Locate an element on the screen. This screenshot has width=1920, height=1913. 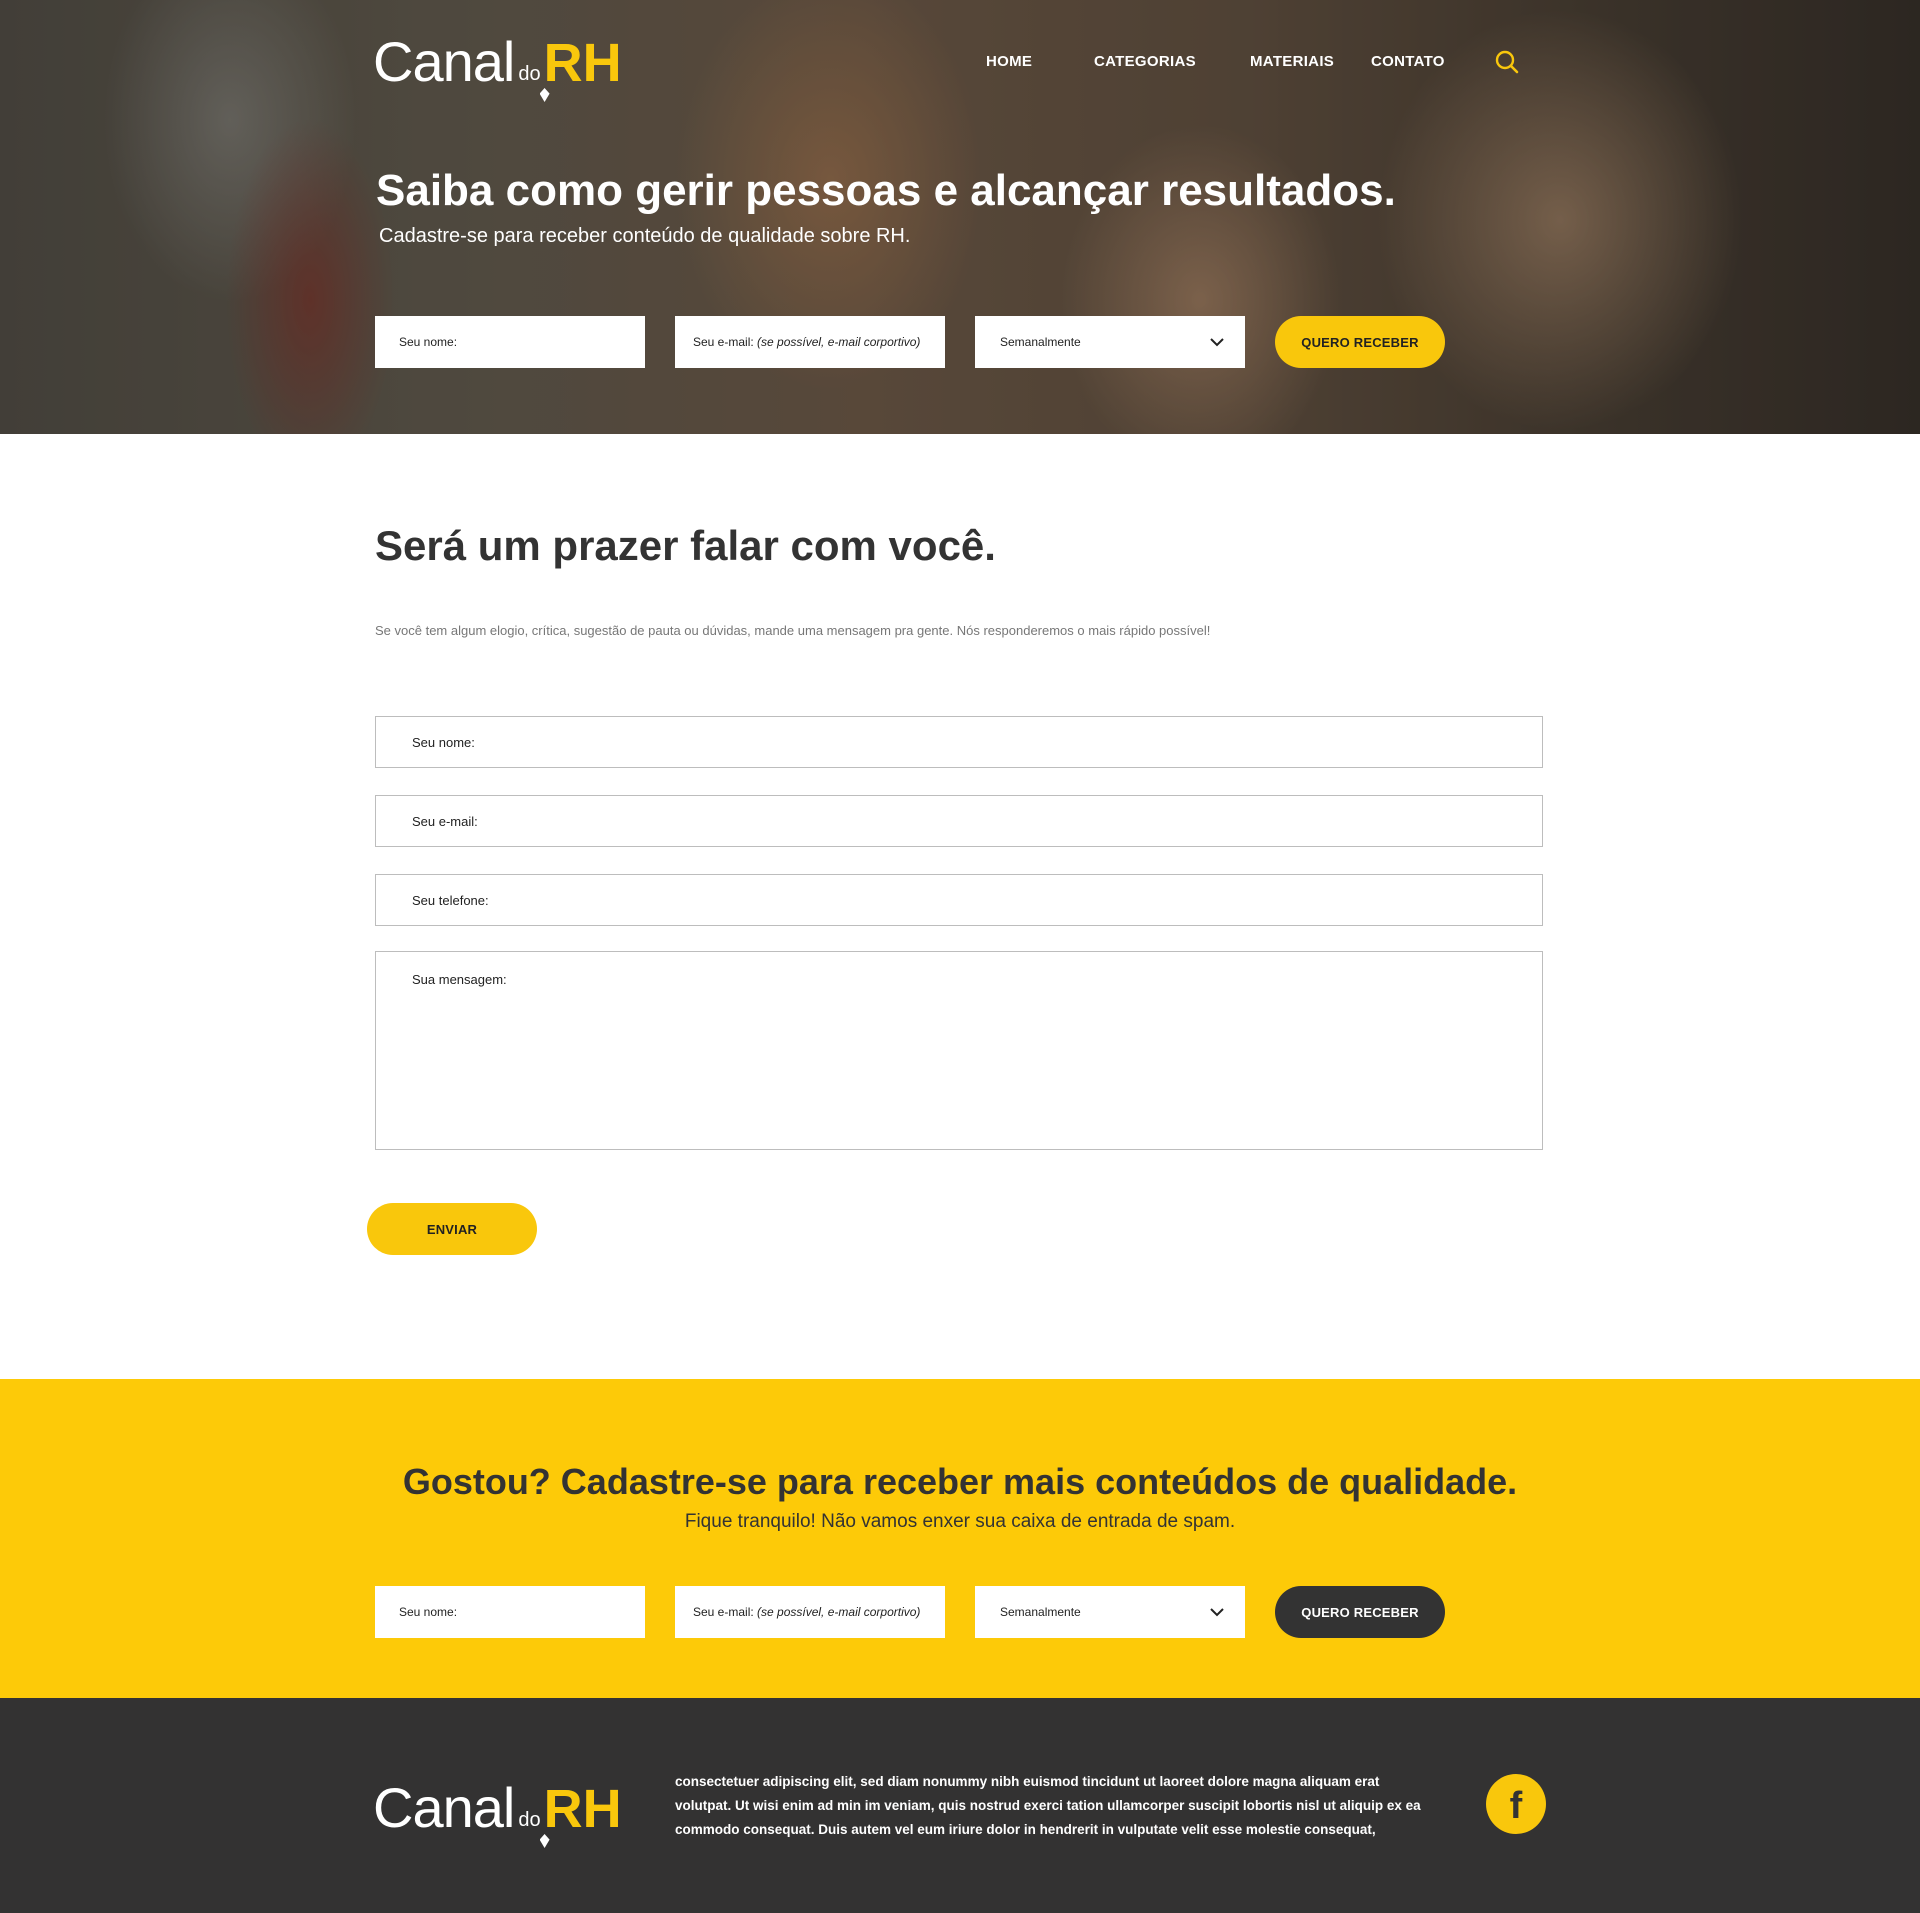
nav-home: HOME is located at coordinates (1009, 61).